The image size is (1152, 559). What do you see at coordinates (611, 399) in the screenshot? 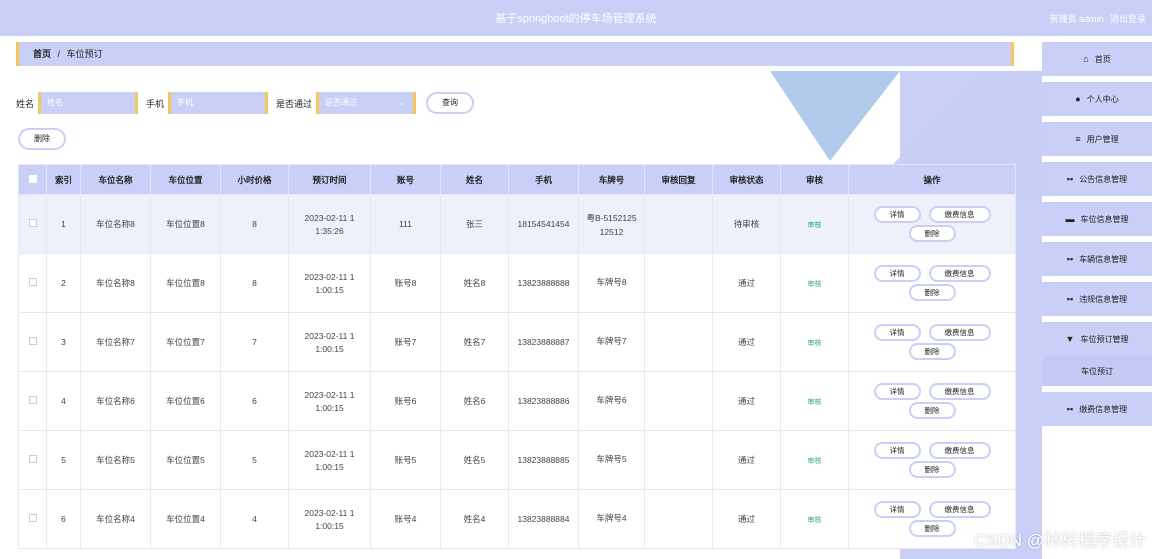
I see `plate-line: 车牌号6` at bounding box center [611, 399].